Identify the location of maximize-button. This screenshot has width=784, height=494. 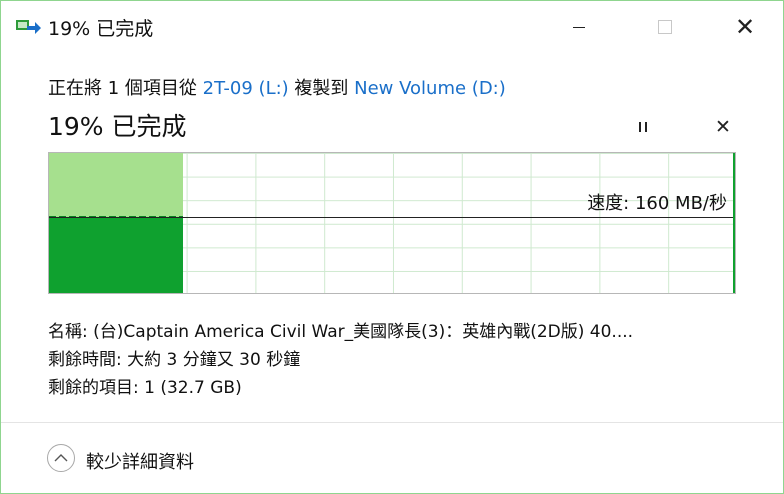
(665, 27).